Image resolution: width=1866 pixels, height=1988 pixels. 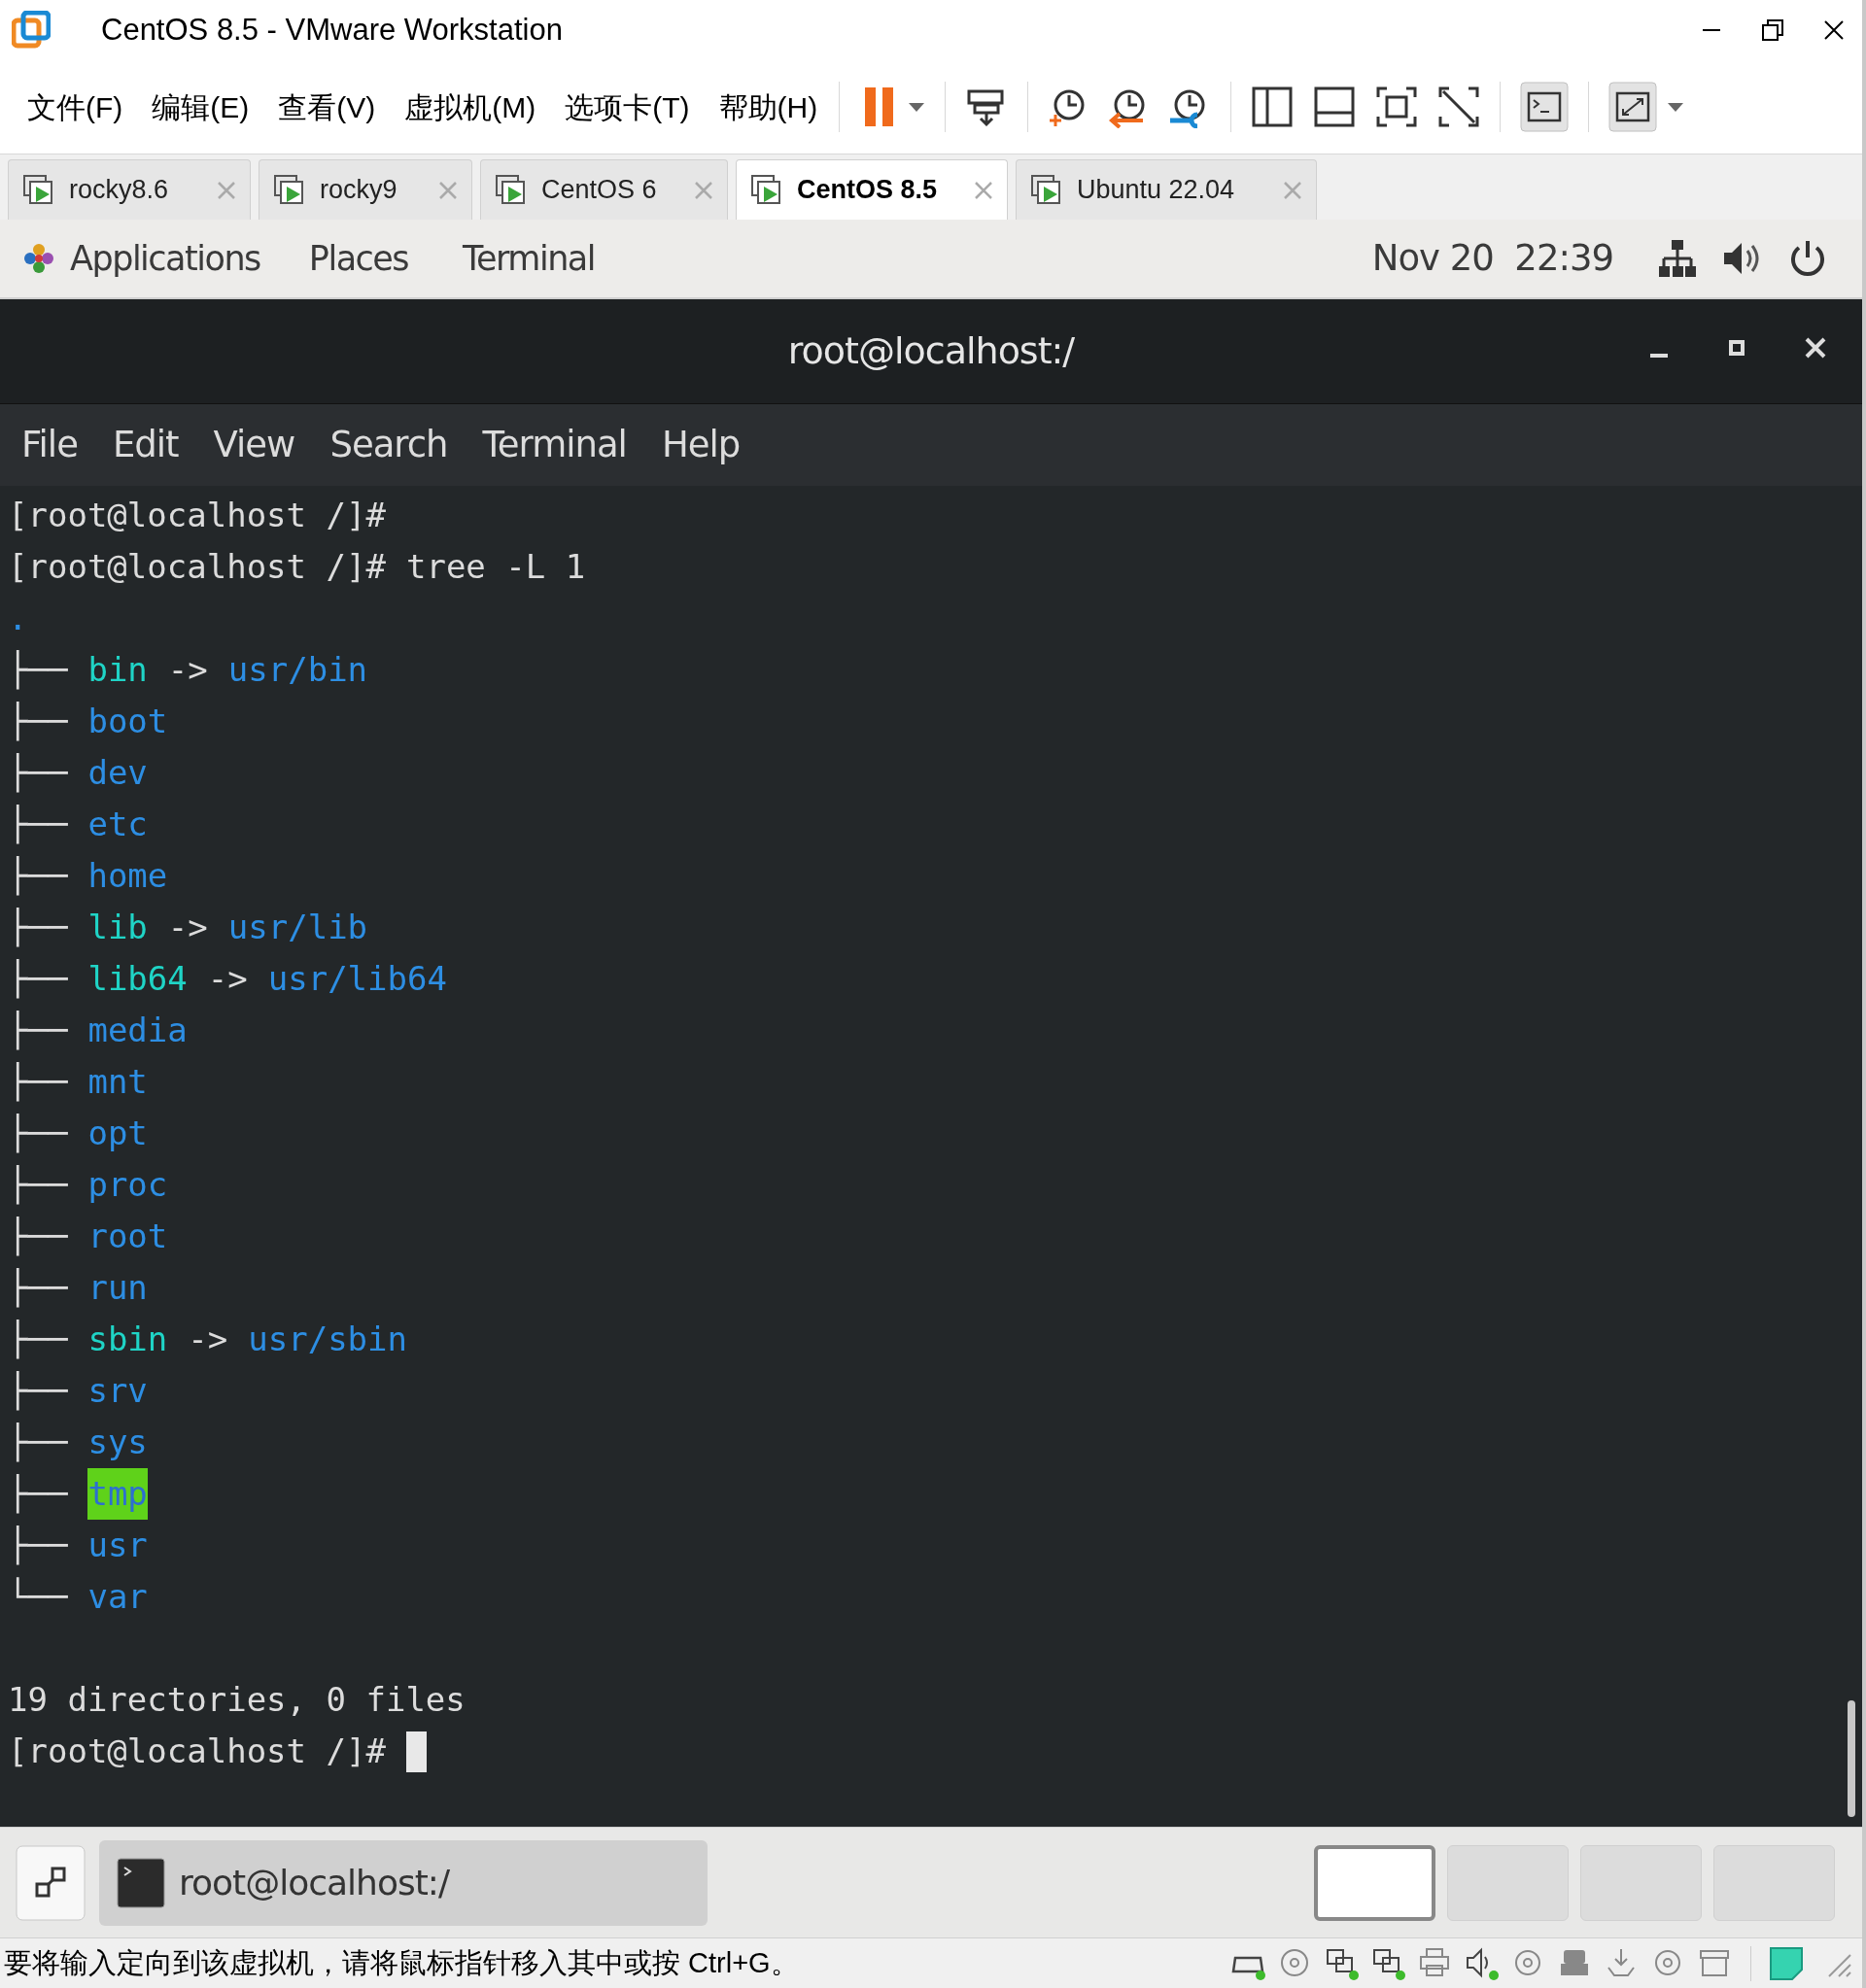 I want to click on directory-name: boot, so click(x=128, y=721).